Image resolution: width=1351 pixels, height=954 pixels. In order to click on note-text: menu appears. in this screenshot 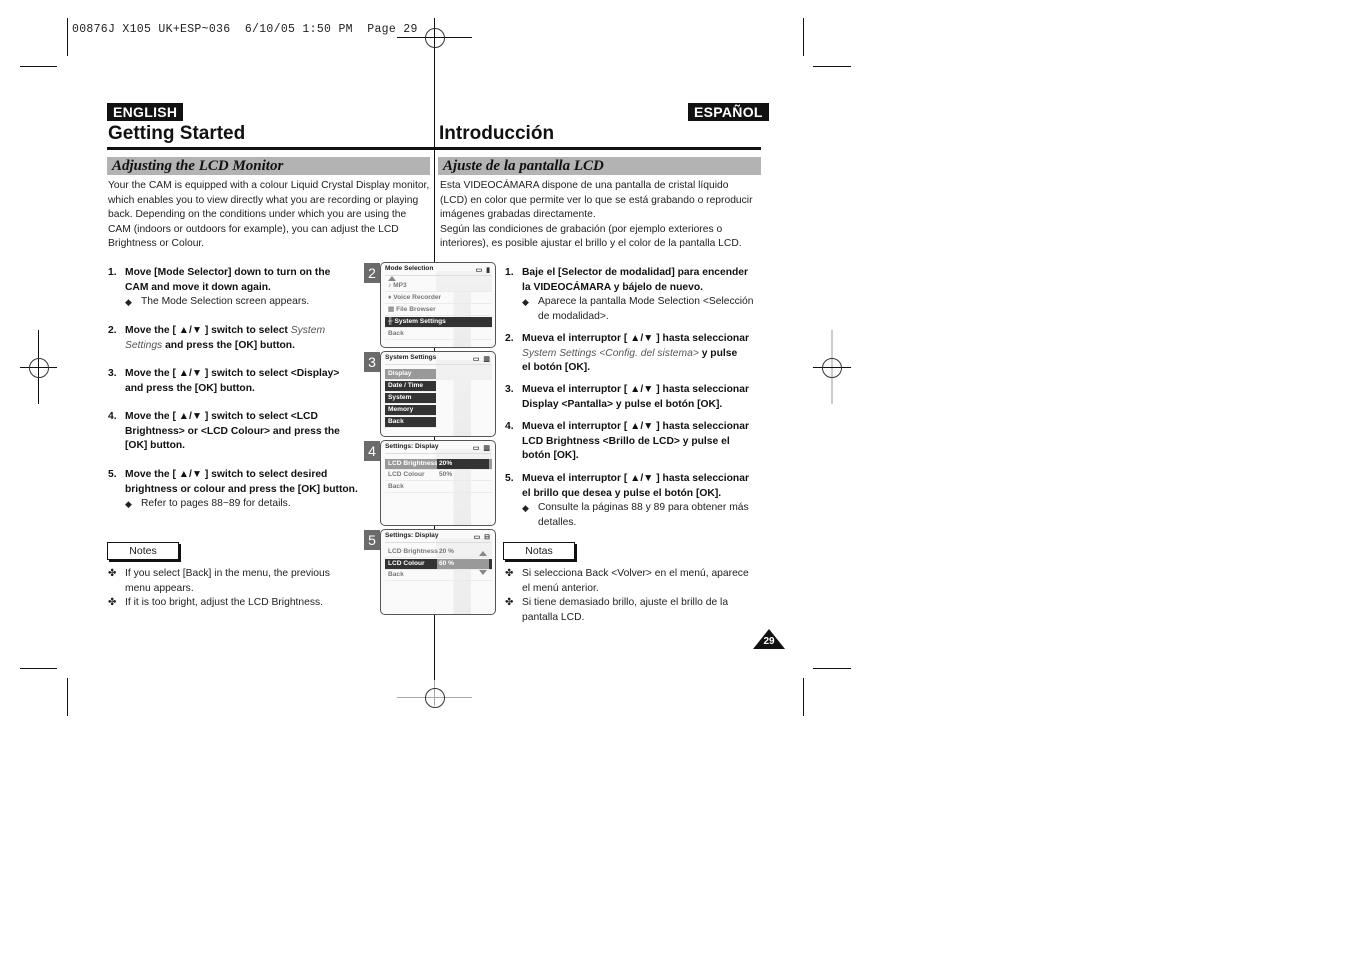, I will do `click(159, 588)`.